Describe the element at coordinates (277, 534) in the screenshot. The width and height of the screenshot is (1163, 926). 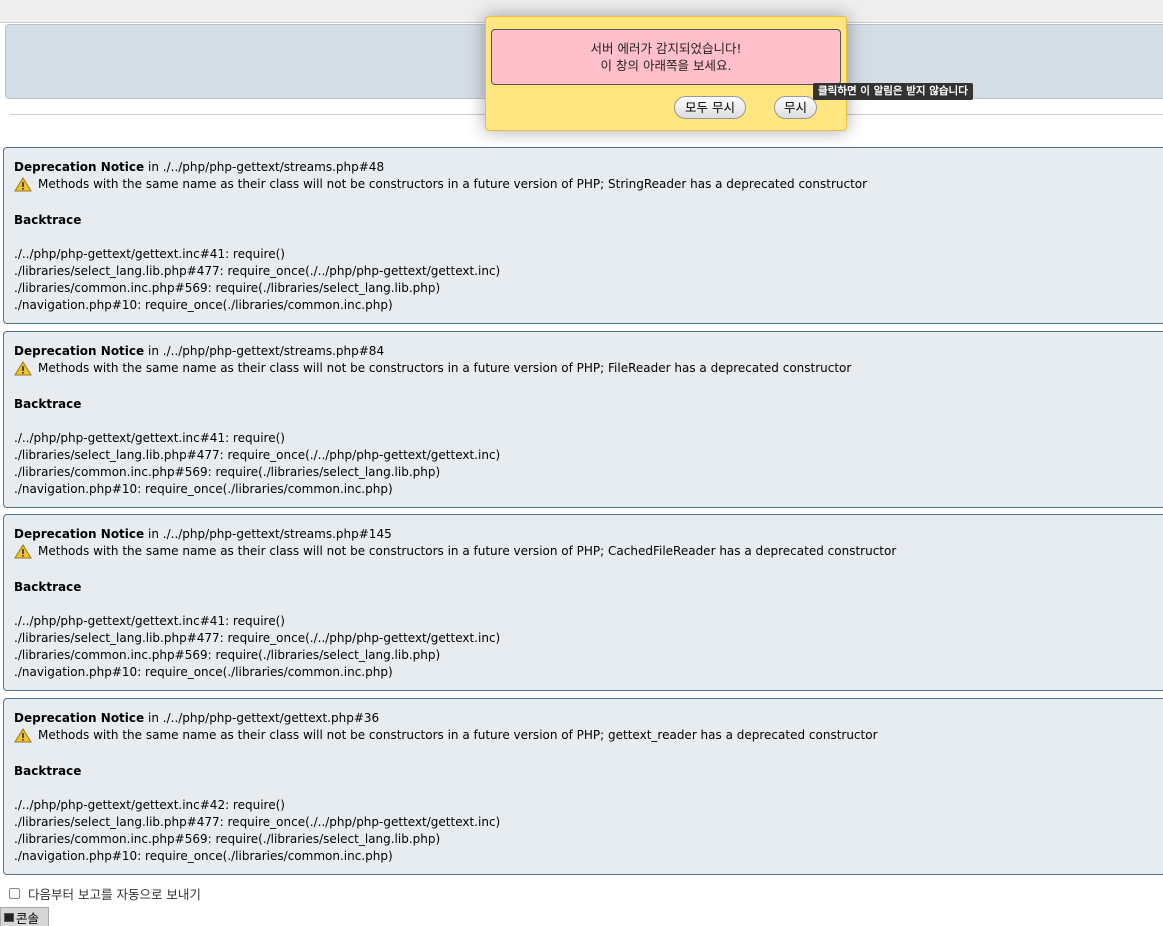
I see `notice-location: ./../php/php-gettext/streams.php#145` at that location.